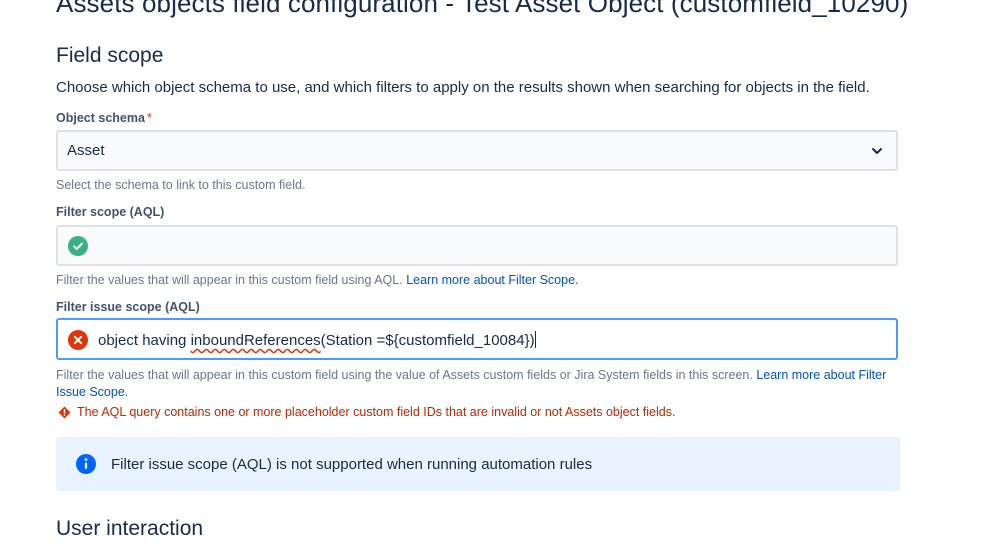 This screenshot has width=998, height=555. What do you see at coordinates (144, 340) in the screenshot?
I see `aql-text-prefix: object having` at bounding box center [144, 340].